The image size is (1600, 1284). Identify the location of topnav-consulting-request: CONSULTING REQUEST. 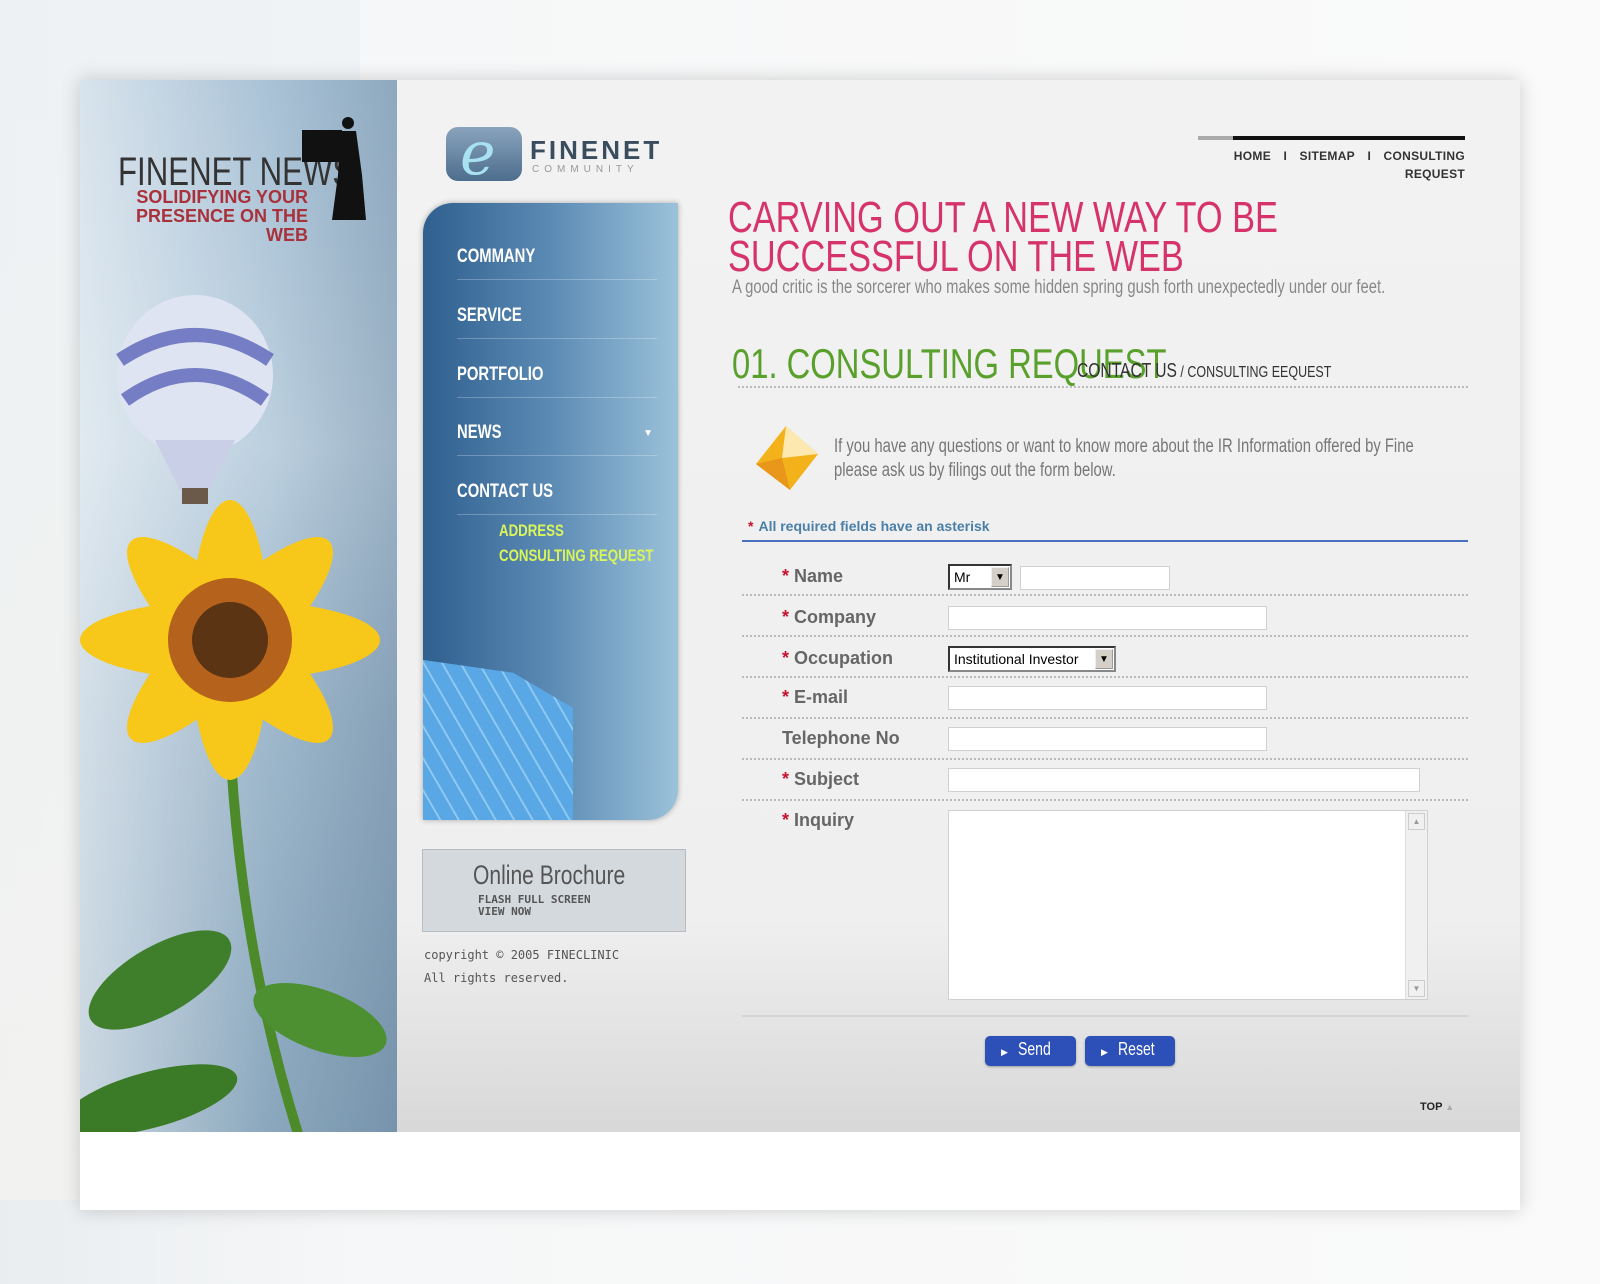
(1424, 165).